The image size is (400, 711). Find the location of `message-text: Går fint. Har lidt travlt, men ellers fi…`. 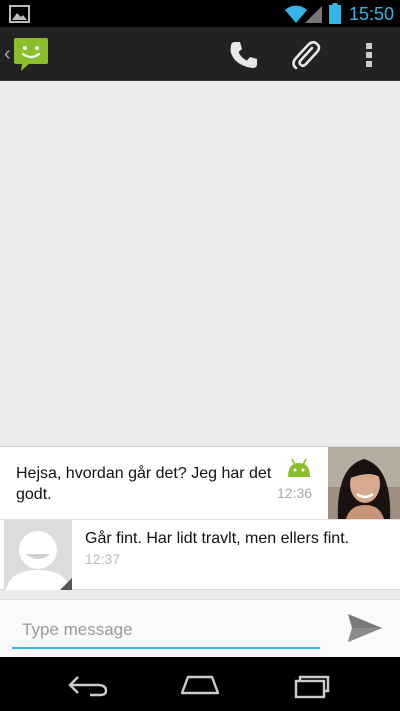

message-text: Går fint. Har lidt travlt, men ellers fi… is located at coordinates (217, 538).